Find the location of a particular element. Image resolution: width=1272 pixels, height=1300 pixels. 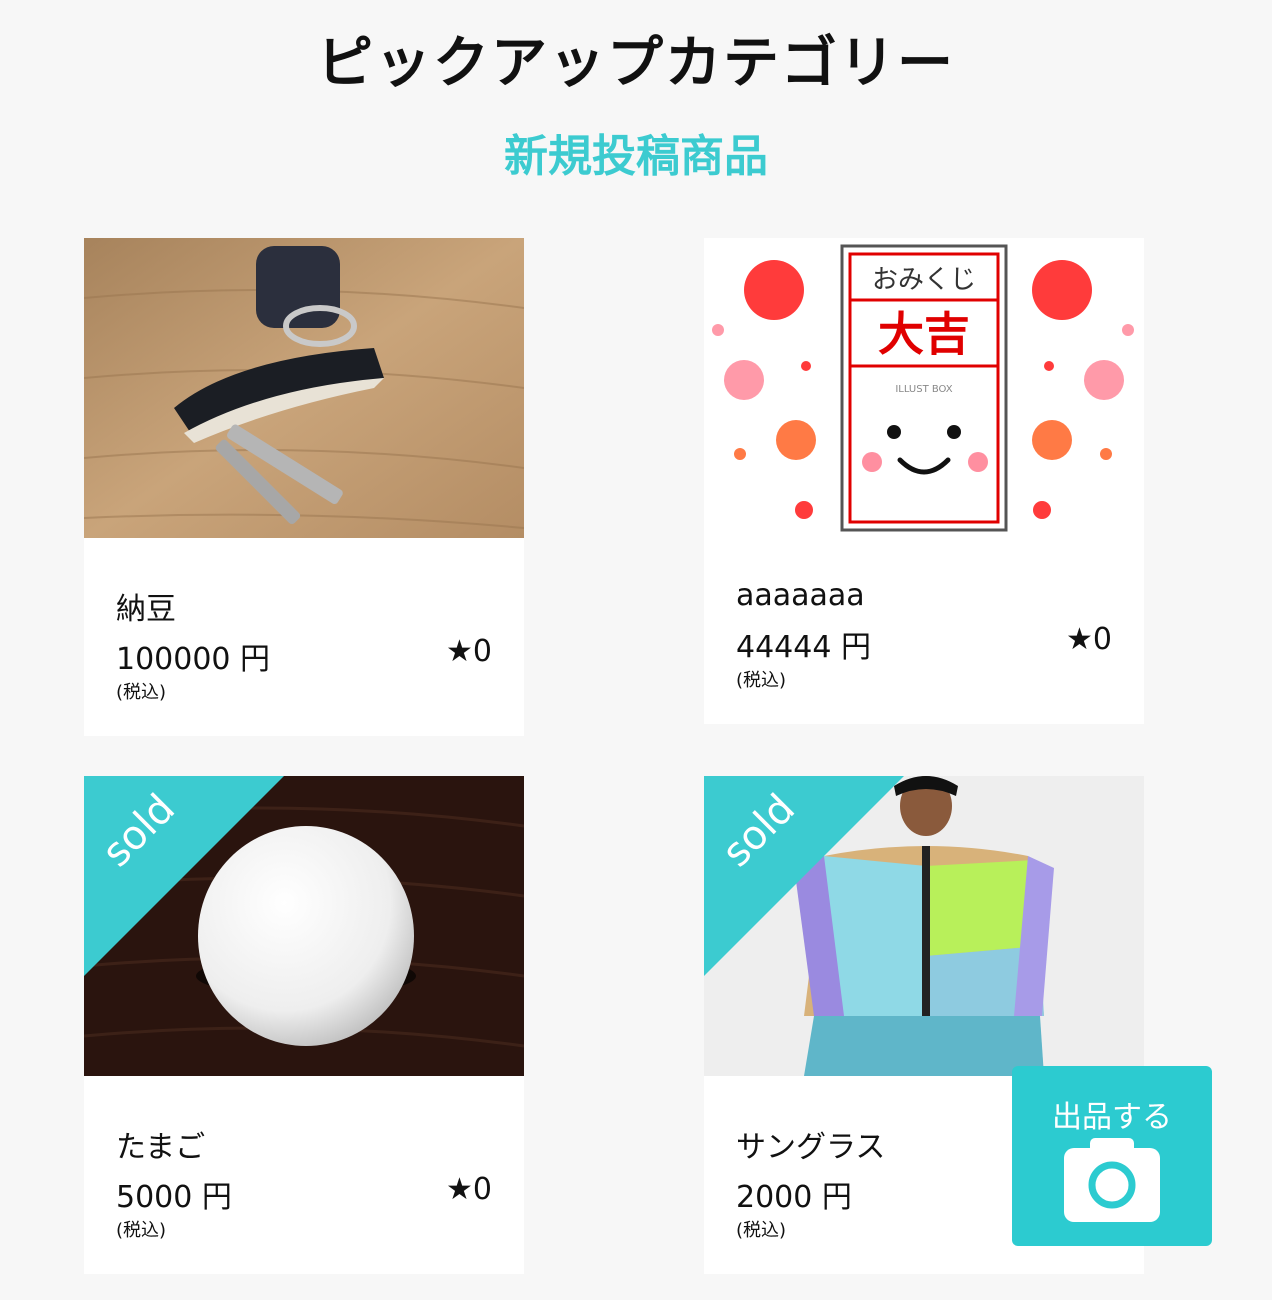

omikuji-top-text: おみくじ is located at coordinates (924, 280).